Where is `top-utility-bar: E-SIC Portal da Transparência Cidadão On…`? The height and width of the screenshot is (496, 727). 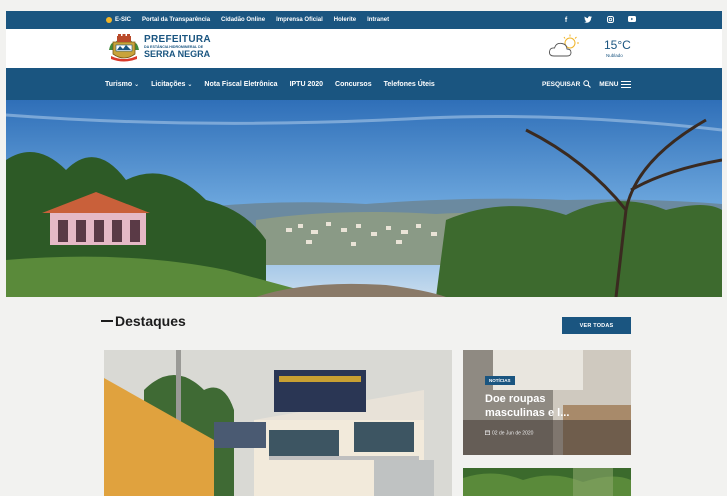
top-utility-bar: E-SIC Portal da Transparência Cidadão On… is located at coordinates (364, 20).